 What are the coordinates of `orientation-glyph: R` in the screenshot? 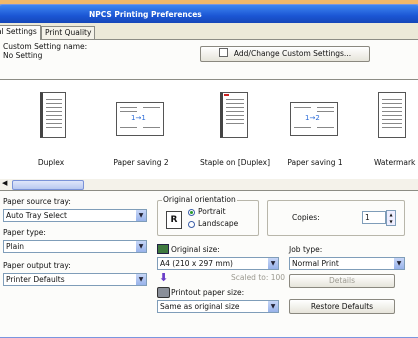 It's located at (174, 220).